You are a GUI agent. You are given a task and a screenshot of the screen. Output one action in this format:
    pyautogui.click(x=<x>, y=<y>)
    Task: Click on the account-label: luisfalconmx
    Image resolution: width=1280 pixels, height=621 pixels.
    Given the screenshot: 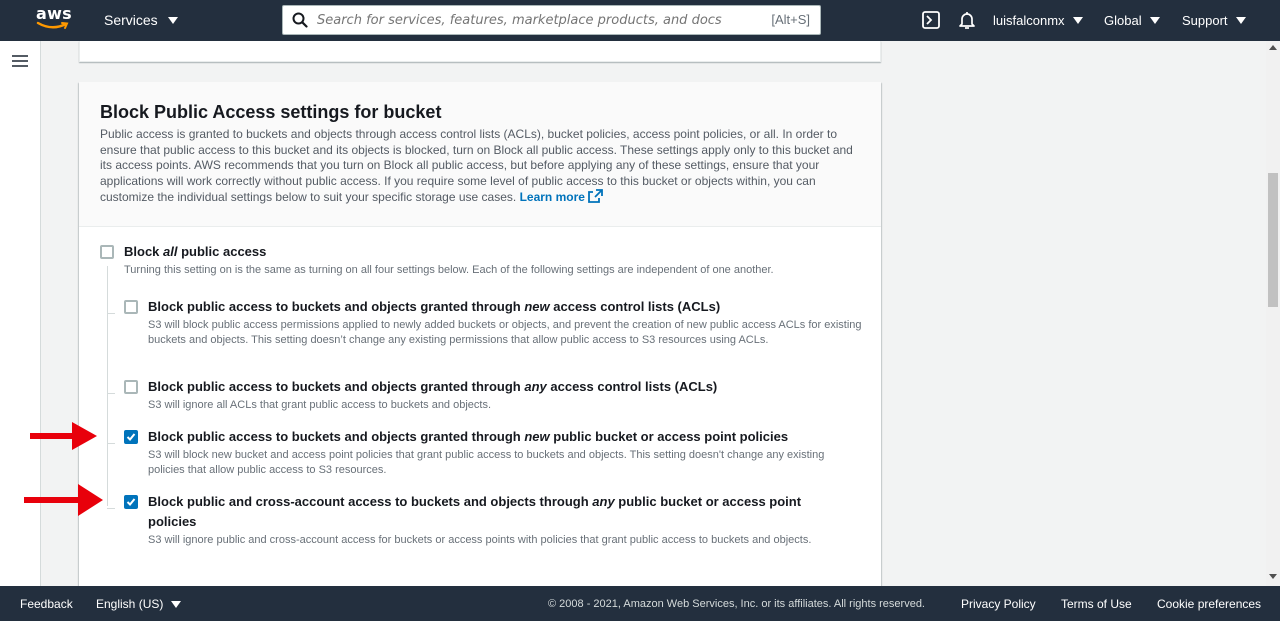 What is the action you would take?
    pyautogui.click(x=1029, y=20)
    